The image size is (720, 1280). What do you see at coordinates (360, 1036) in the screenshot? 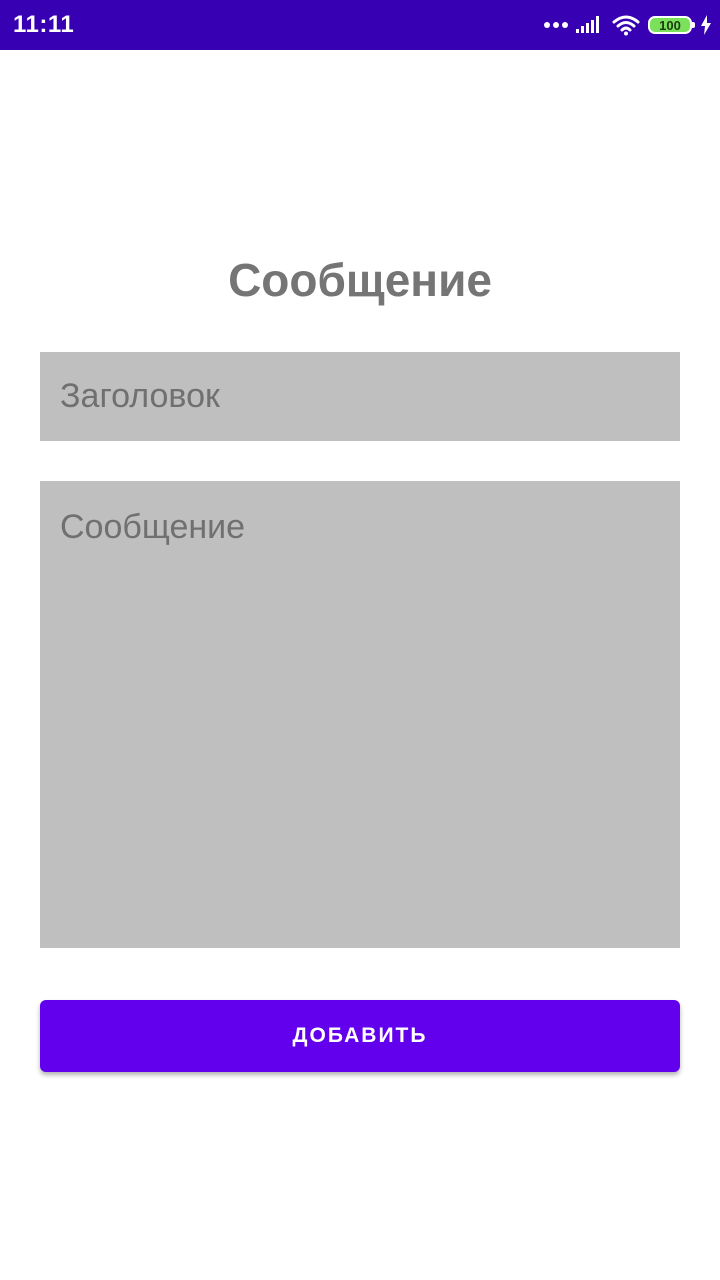
I see `add-button: ДОБАВИТЬ` at bounding box center [360, 1036].